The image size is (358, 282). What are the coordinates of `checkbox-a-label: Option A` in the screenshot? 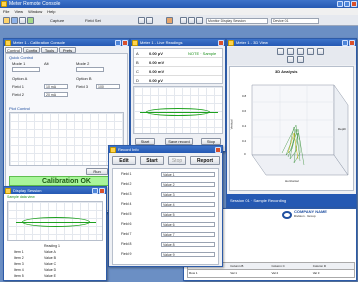 It's located at (19, 78).